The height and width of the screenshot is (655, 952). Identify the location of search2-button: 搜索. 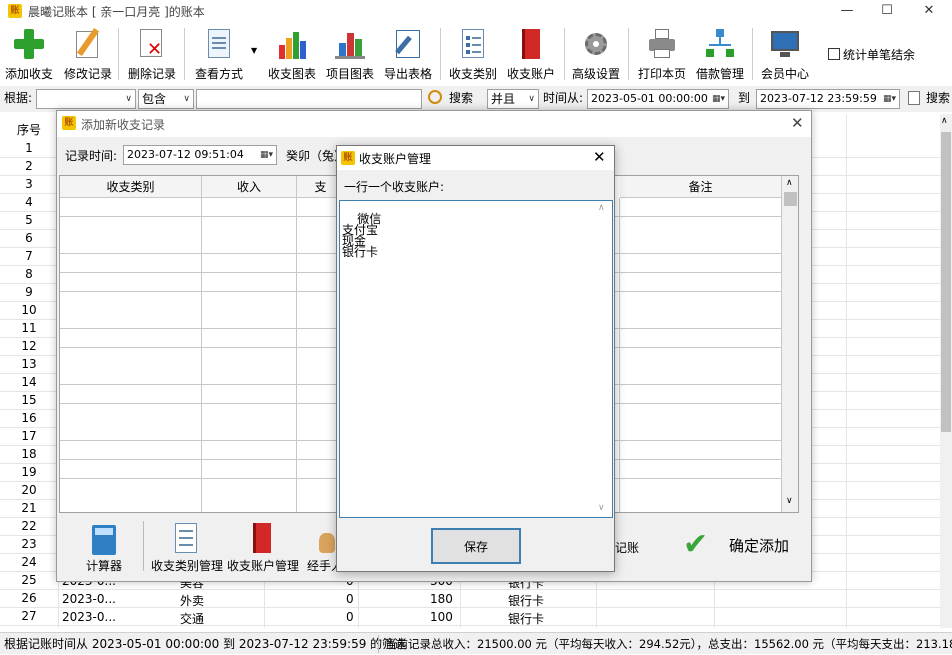
(938, 98).